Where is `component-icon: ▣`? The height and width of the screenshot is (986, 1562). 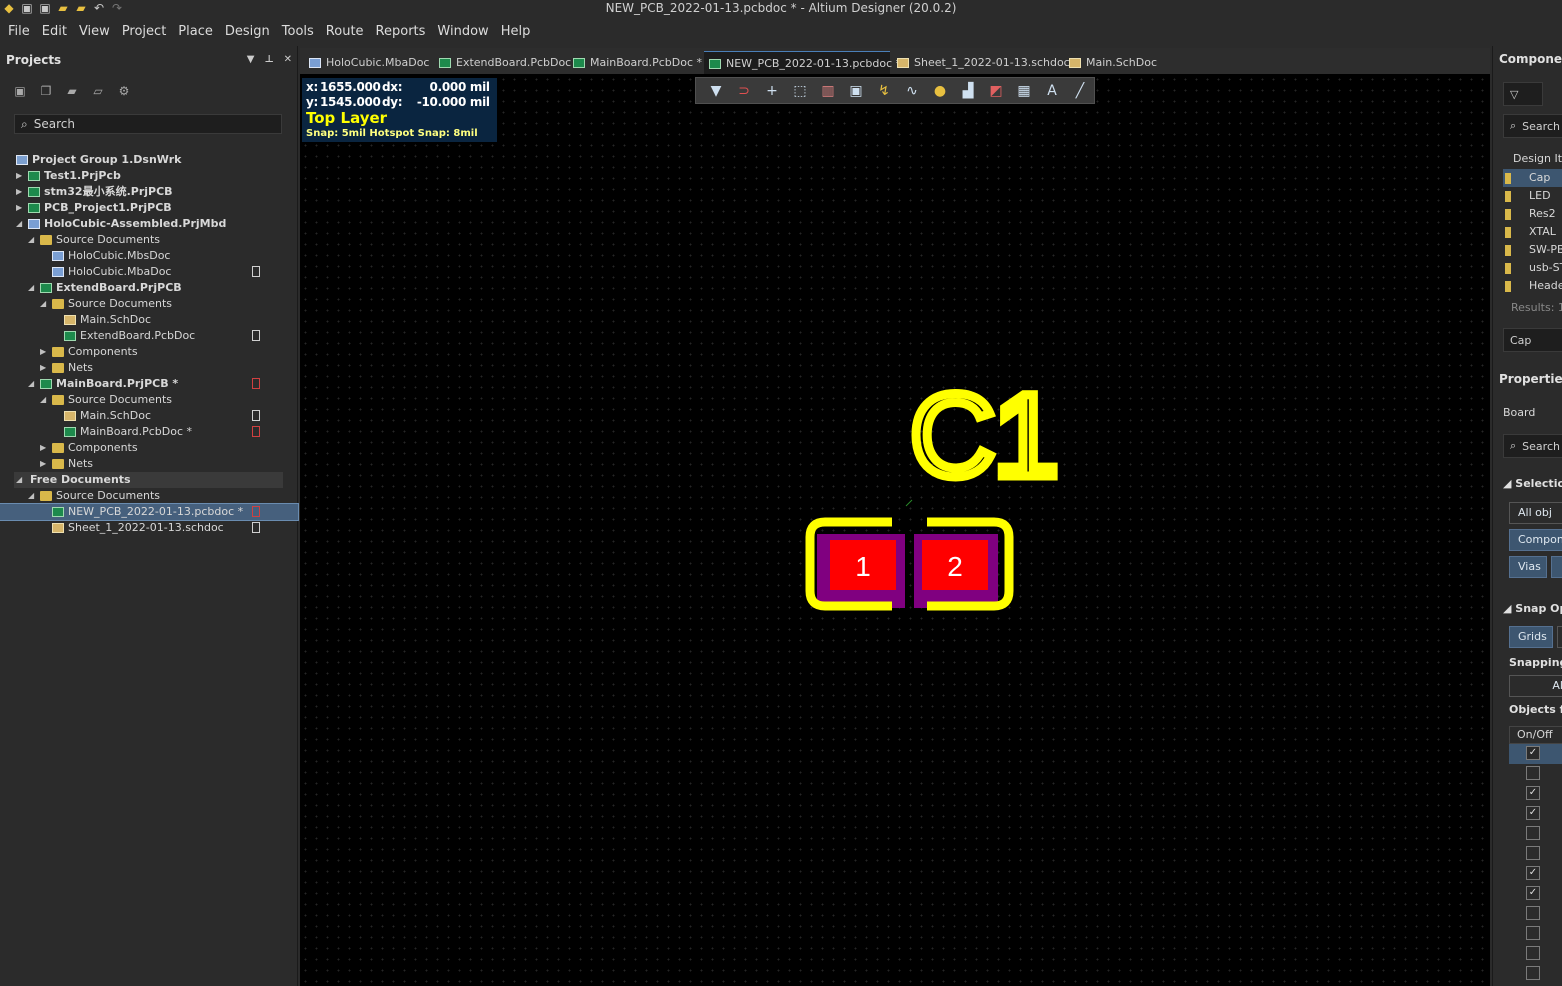 component-icon: ▣ is located at coordinates (856, 91).